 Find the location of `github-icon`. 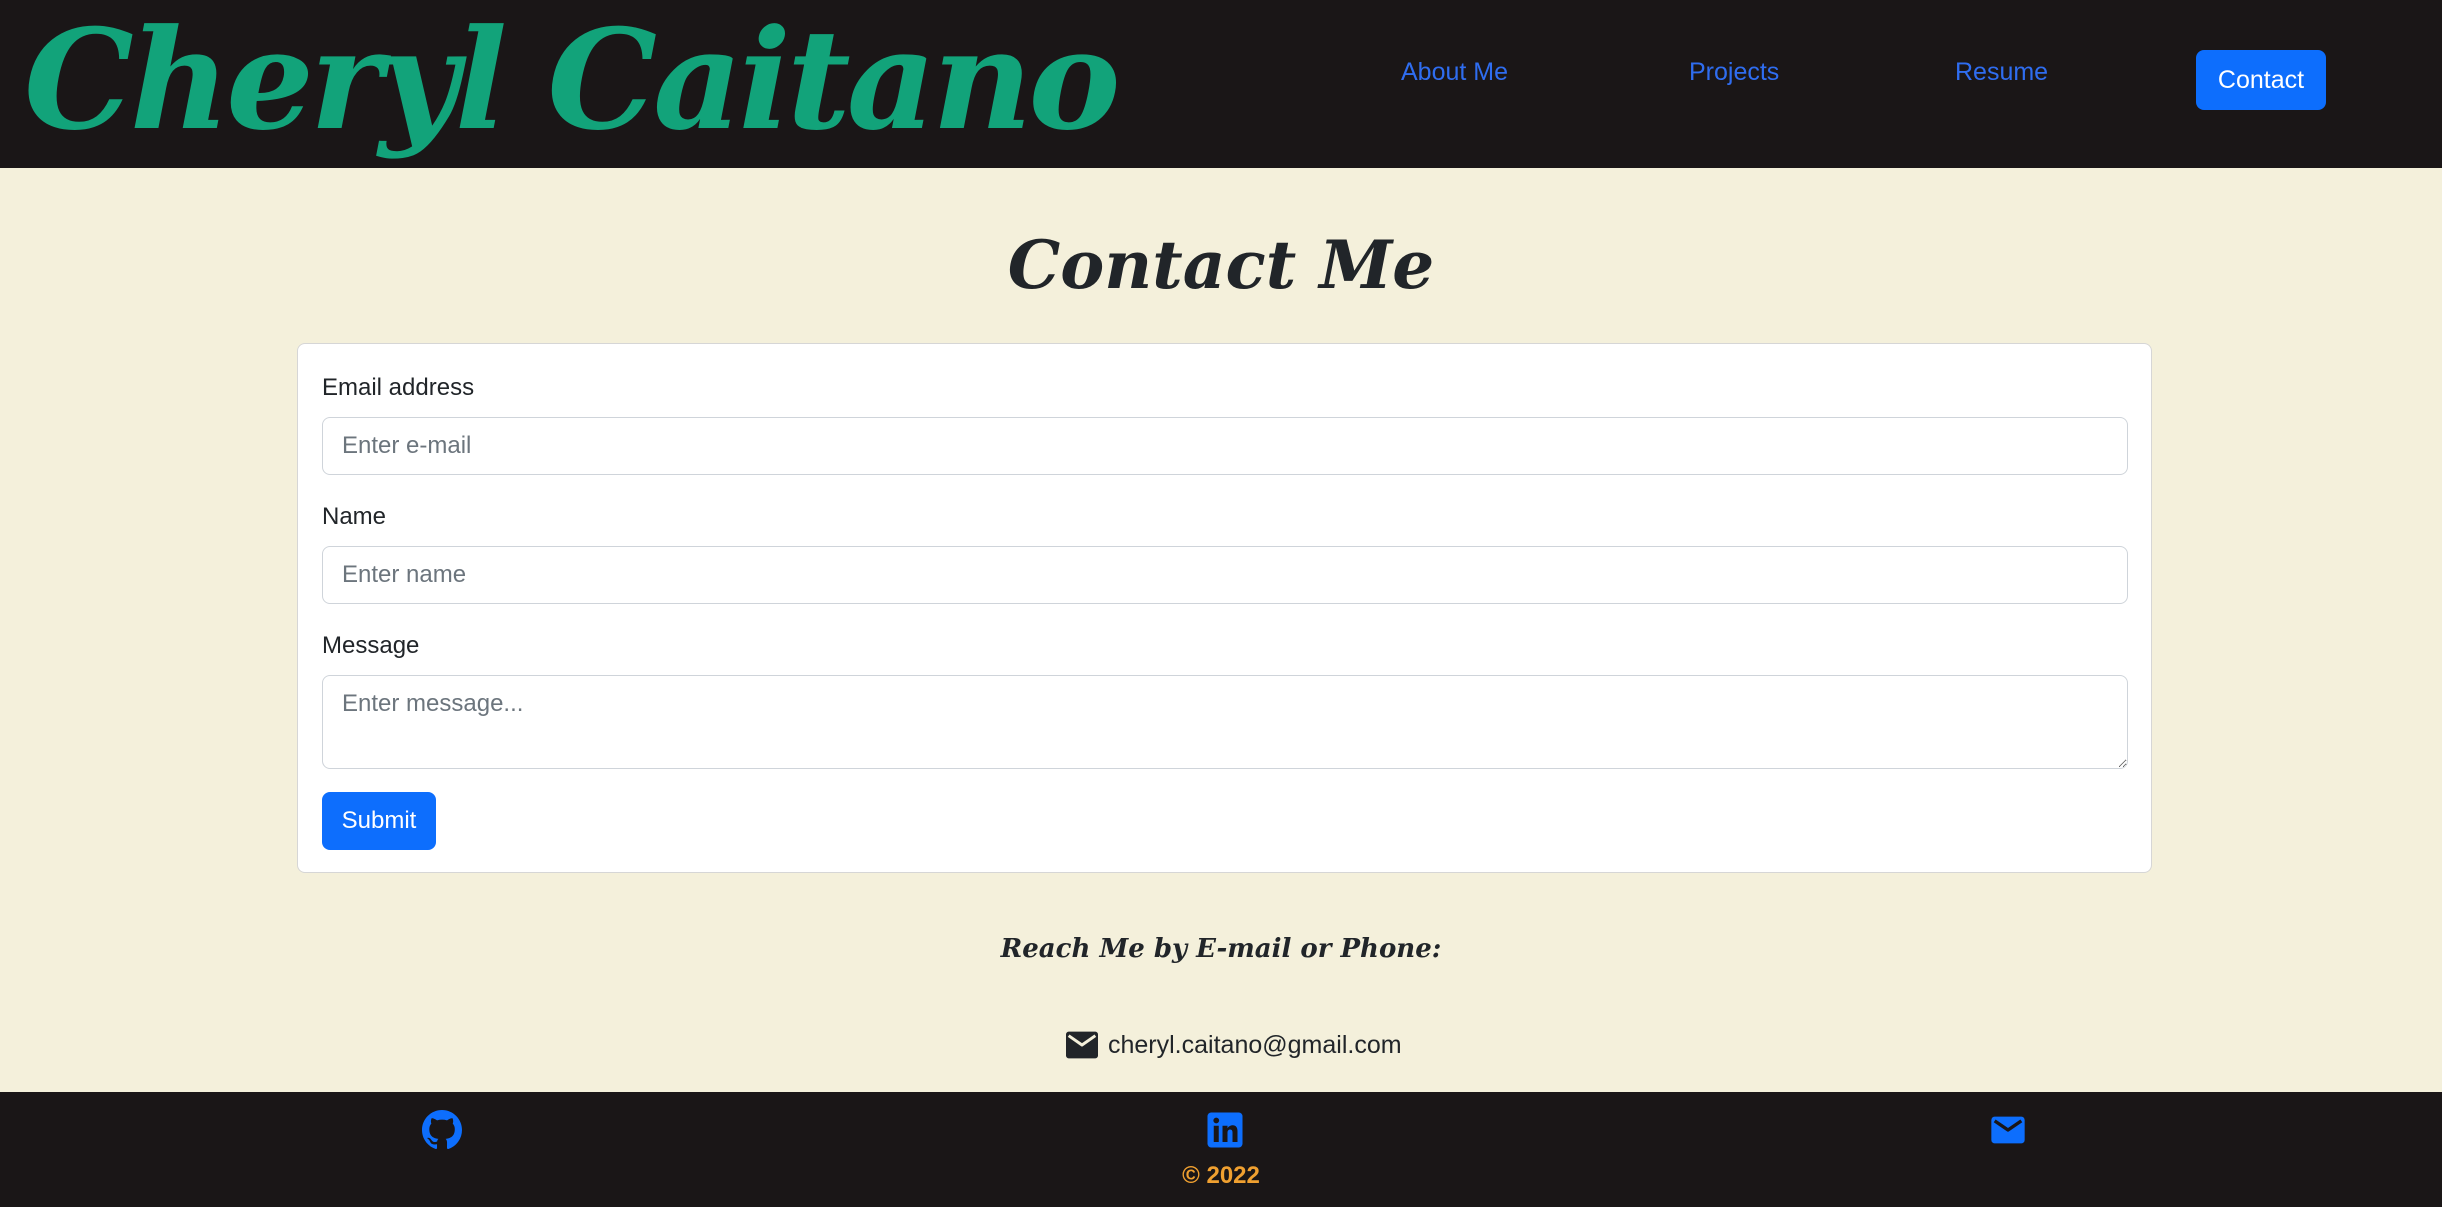

github-icon is located at coordinates (442, 1130).